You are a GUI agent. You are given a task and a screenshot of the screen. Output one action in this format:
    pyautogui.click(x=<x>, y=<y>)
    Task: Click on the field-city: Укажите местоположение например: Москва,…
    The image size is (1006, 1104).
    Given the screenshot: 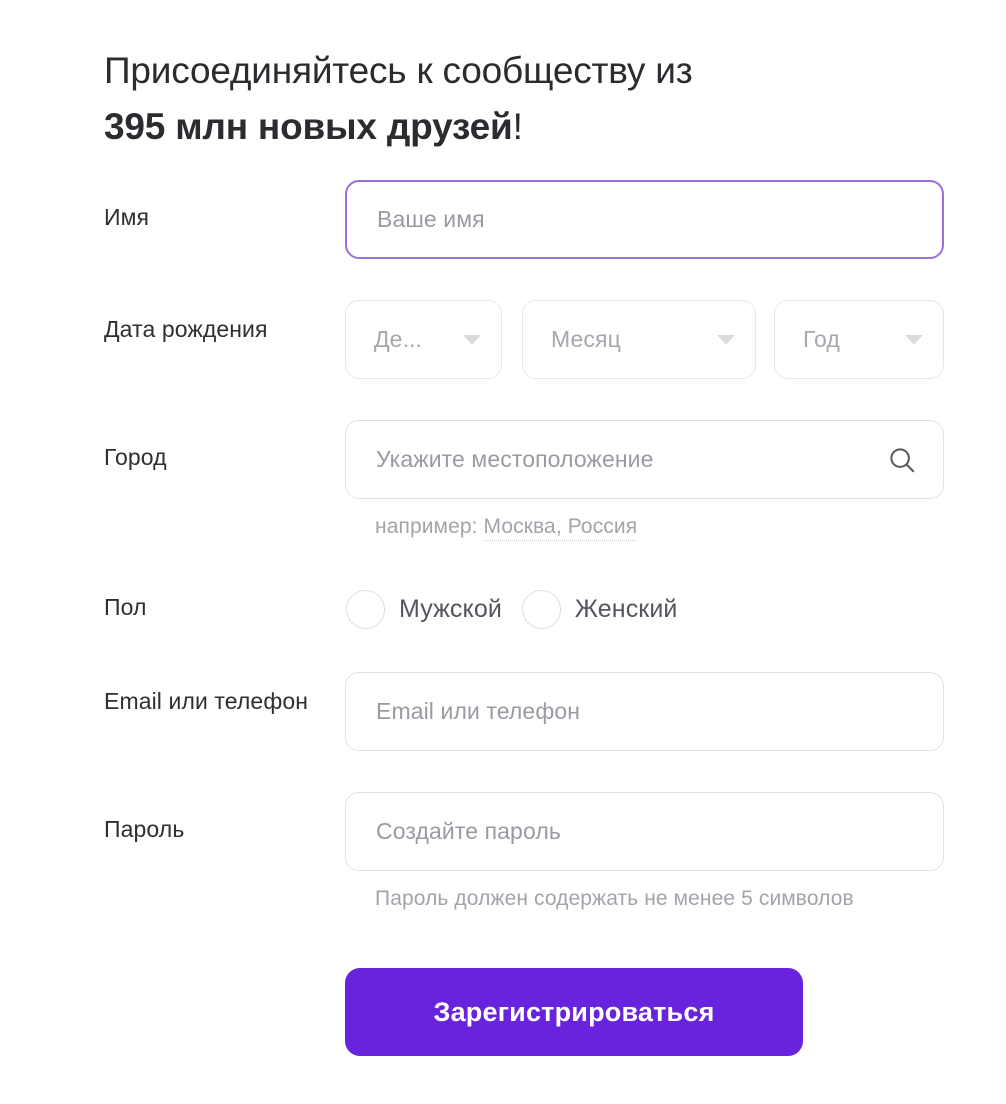 What is the action you would take?
    pyautogui.click(x=644, y=481)
    